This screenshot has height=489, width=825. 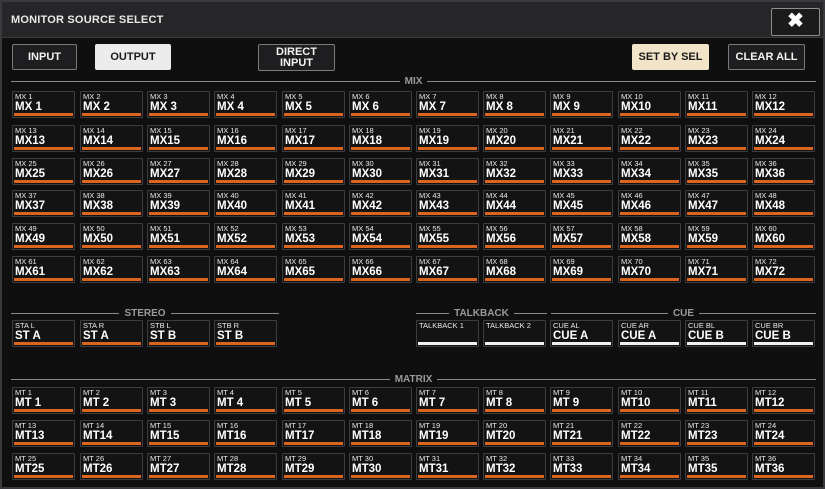 I want to click on mix-button: MX 42 MX42, so click(x=380, y=203).